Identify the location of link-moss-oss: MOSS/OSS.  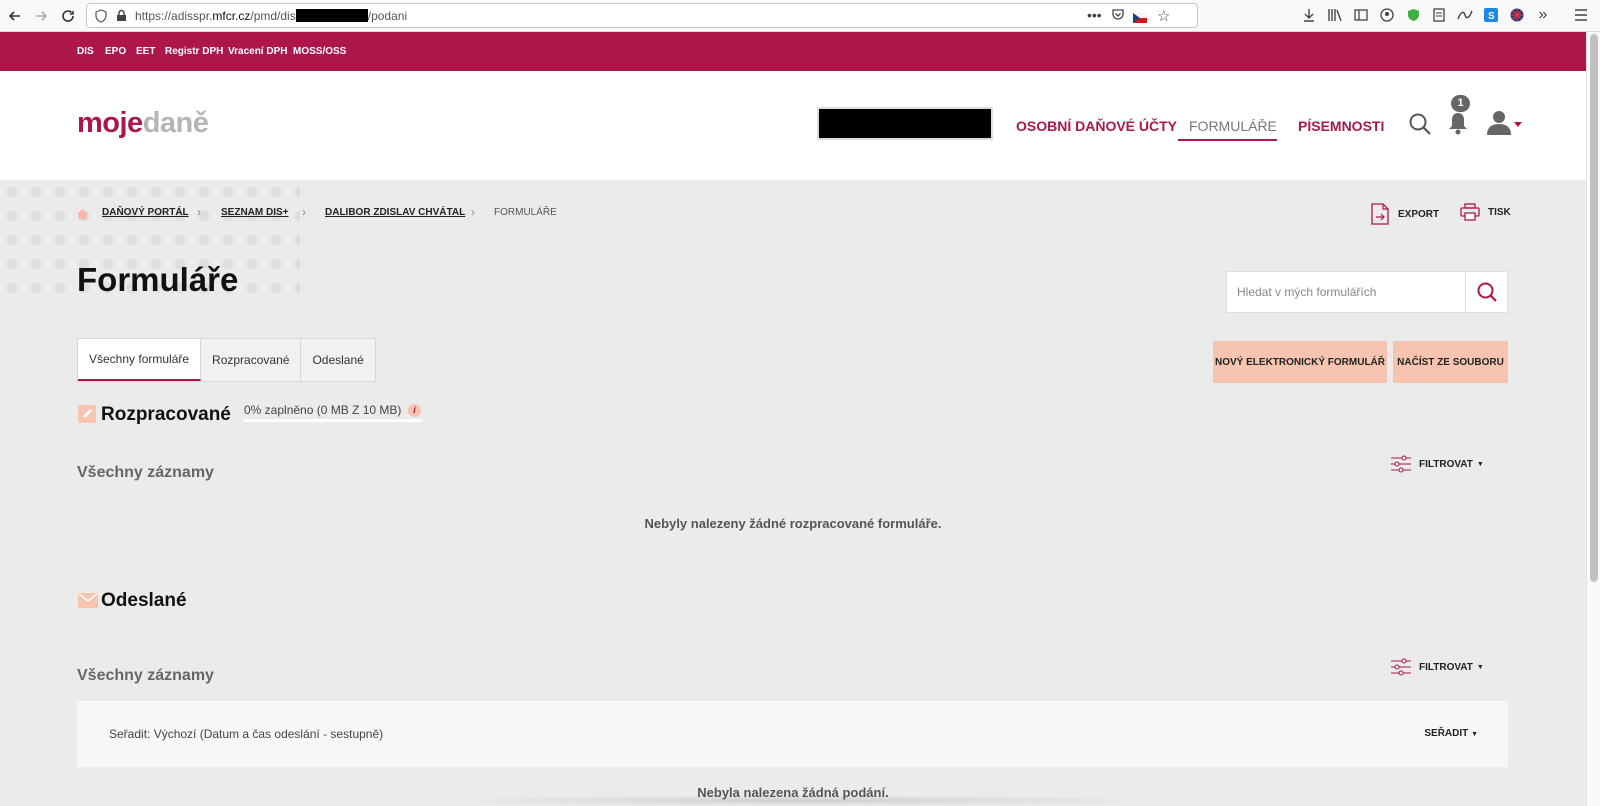
(319, 51).